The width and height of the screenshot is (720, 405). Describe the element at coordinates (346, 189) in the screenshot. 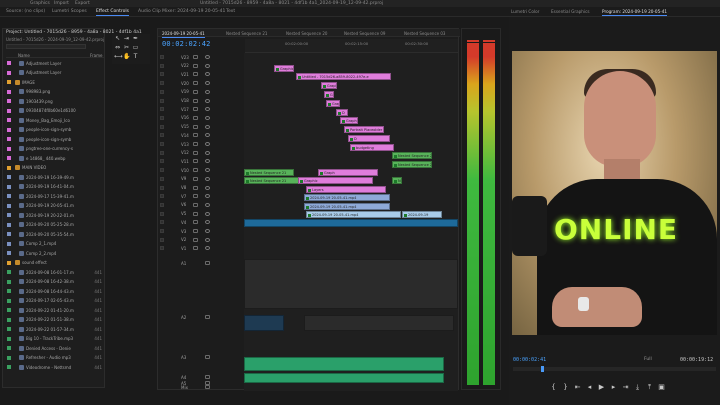

I see `timeline-clip: Layers` at that location.